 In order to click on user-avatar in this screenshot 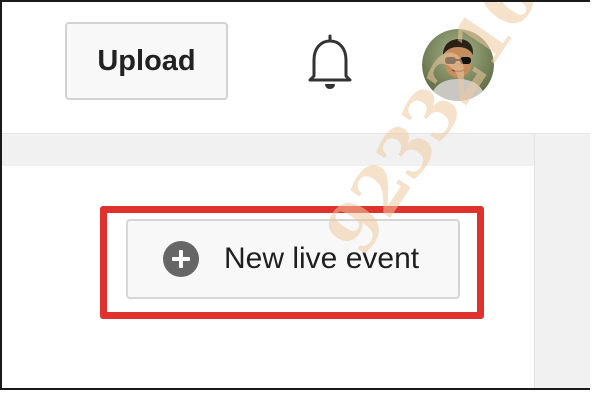, I will do `click(458, 65)`.